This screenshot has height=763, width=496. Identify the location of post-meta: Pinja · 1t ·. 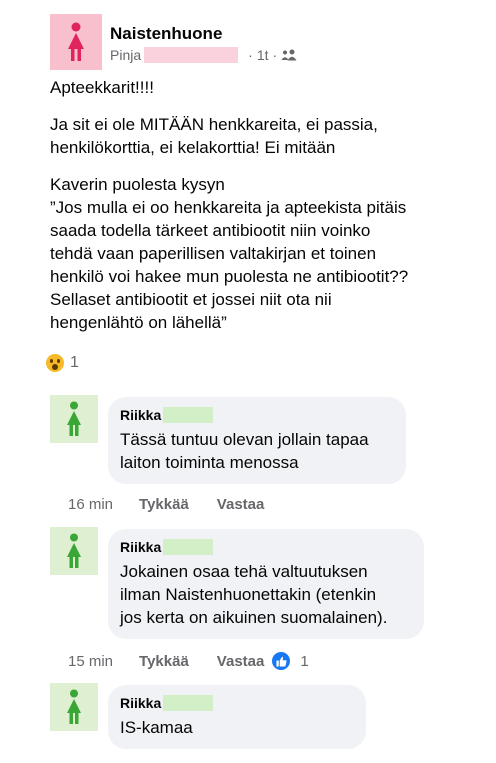
(203, 55).